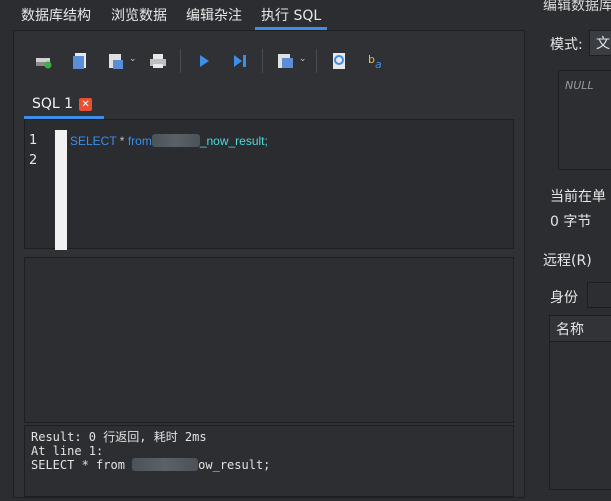 The width and height of the screenshot is (611, 501). What do you see at coordinates (286, 61) in the screenshot?
I see `save-results-icon` at bounding box center [286, 61].